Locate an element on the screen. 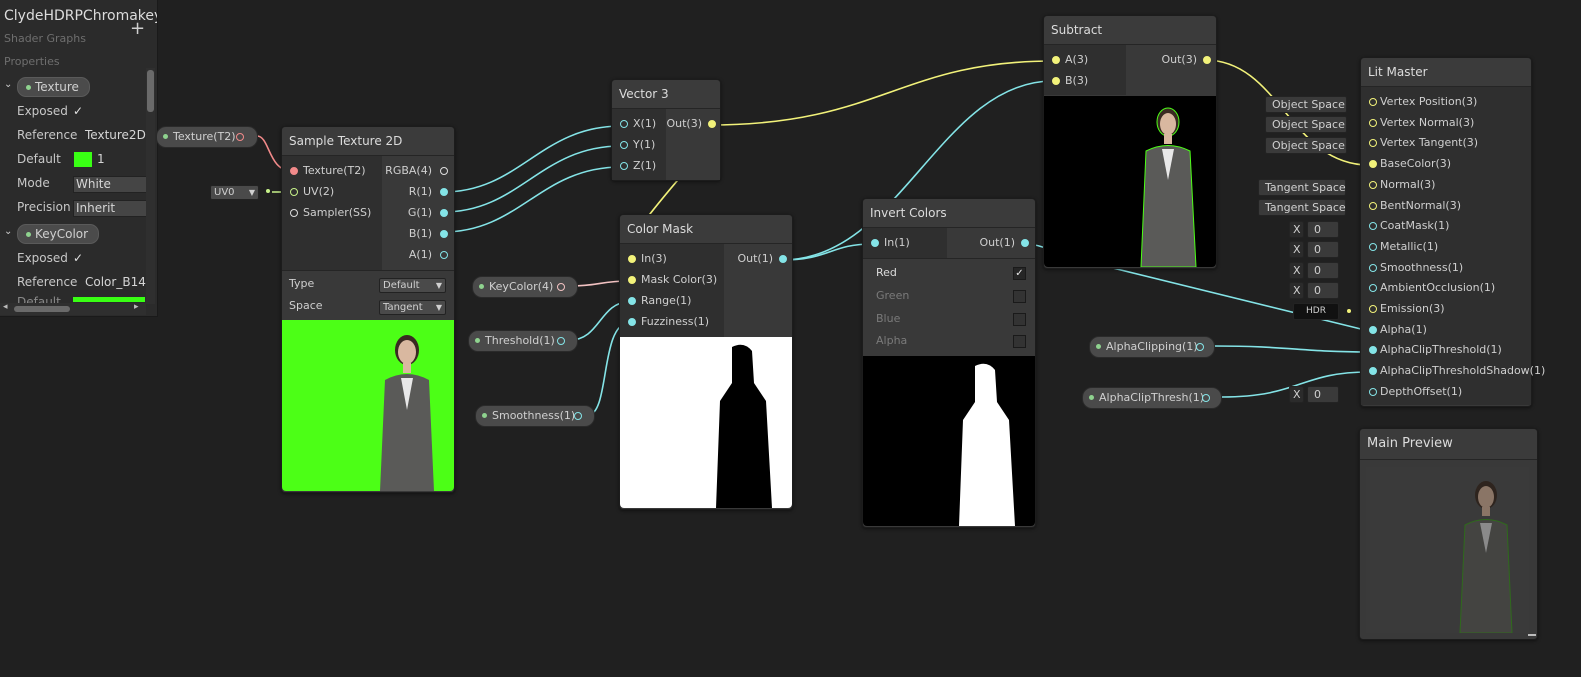  port-g-dot is located at coordinates (444, 213).